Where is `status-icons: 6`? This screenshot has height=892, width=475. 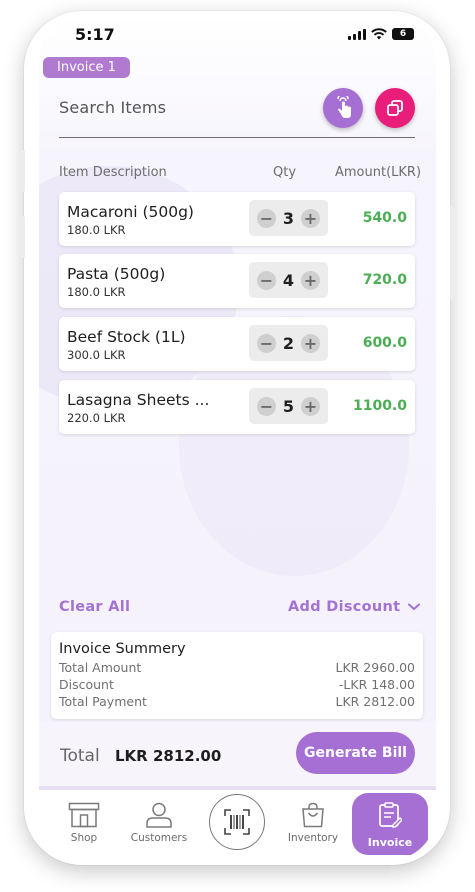
status-icons: 6 is located at coordinates (381, 34).